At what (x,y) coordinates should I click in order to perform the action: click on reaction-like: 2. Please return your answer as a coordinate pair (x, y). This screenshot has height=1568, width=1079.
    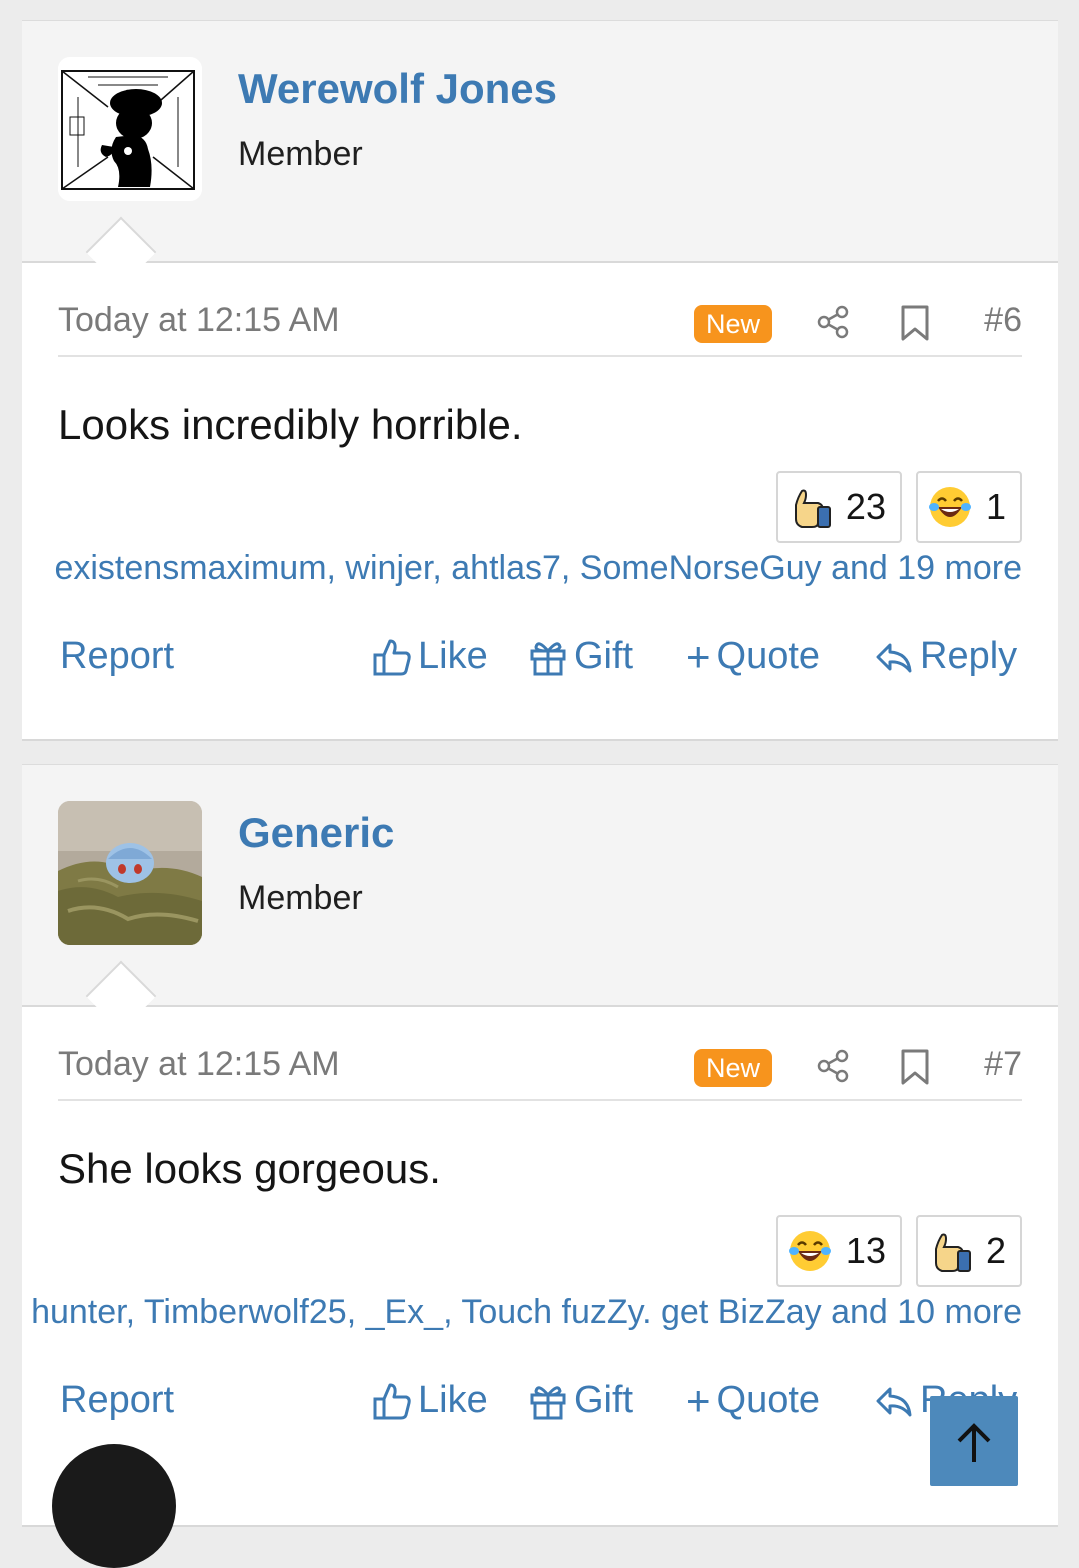
    Looking at the image, I should click on (968, 1251).